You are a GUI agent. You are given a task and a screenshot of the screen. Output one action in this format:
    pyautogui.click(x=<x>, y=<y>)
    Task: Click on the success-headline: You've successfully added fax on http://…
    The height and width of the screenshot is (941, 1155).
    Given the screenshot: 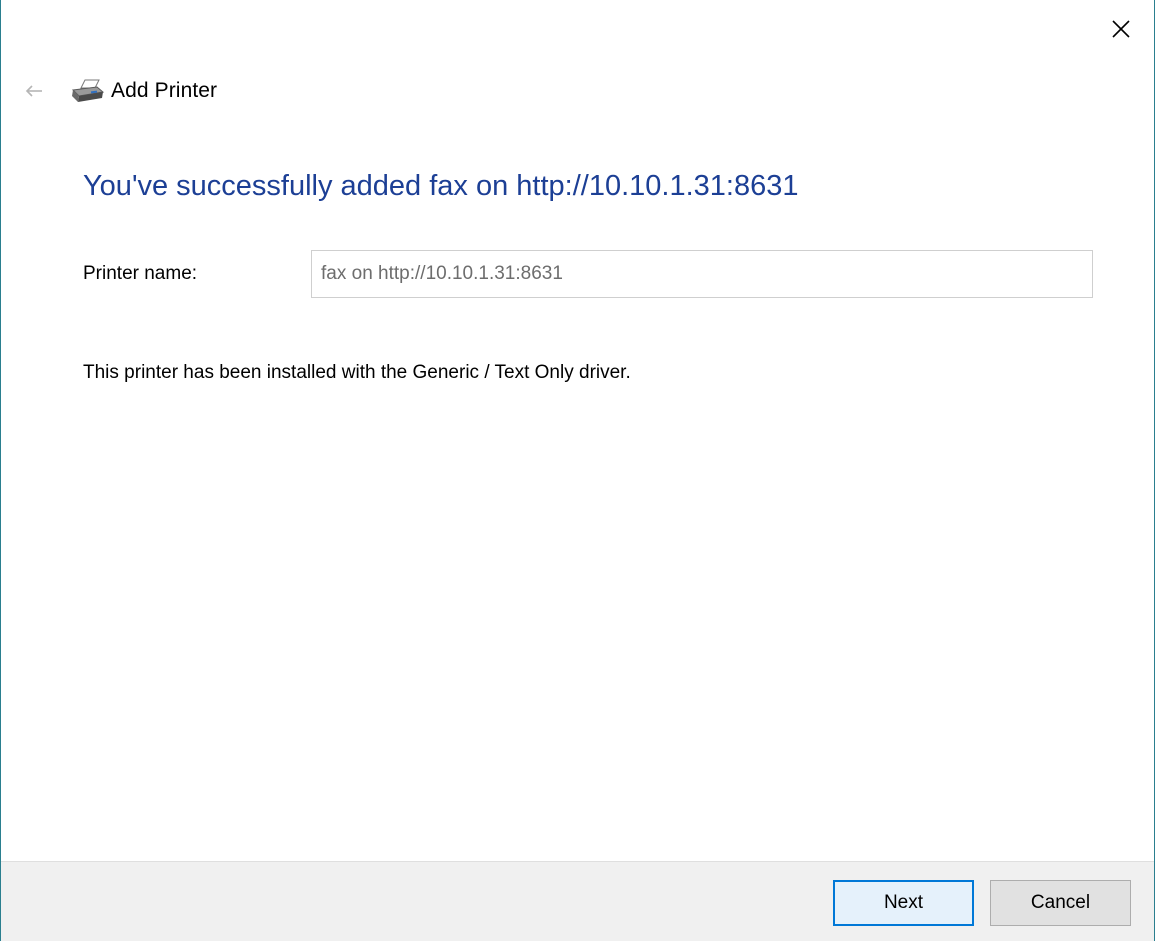 What is the action you would take?
    pyautogui.click(x=441, y=186)
    